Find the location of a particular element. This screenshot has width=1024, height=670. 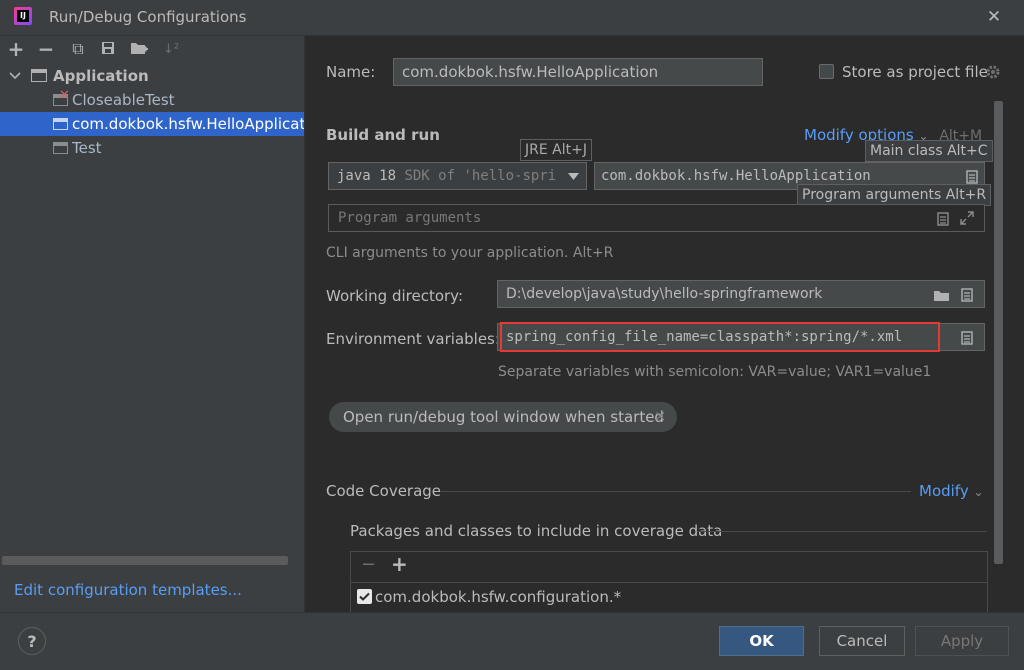

error-icon: ✕ is located at coordinates (64, 95).